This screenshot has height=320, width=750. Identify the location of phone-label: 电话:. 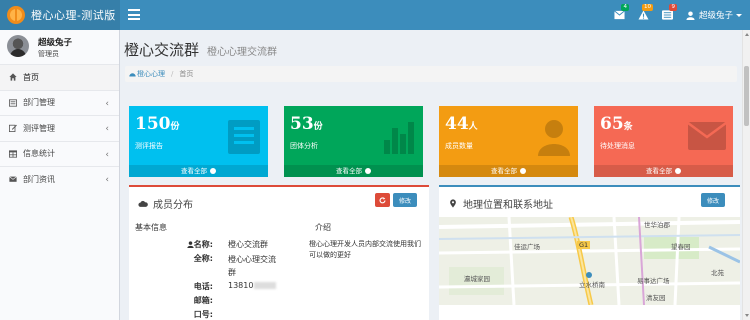
(203, 286).